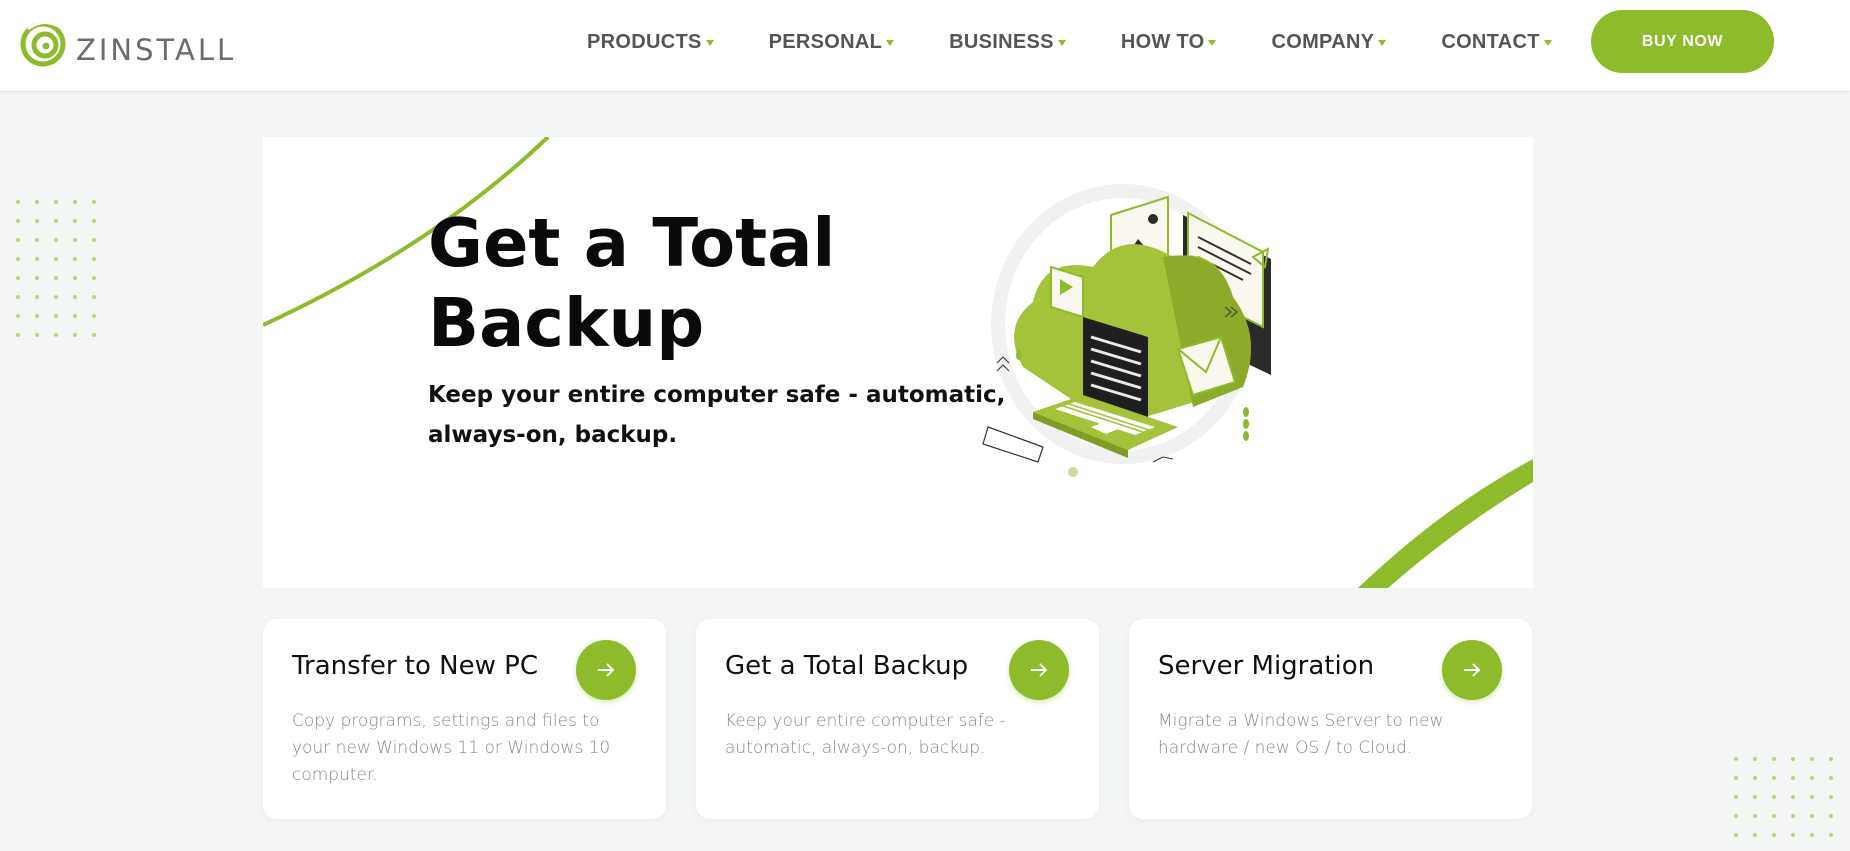  What do you see at coordinates (553, 435) in the screenshot?
I see `hero-subtitle-line: always-on, backup.` at bounding box center [553, 435].